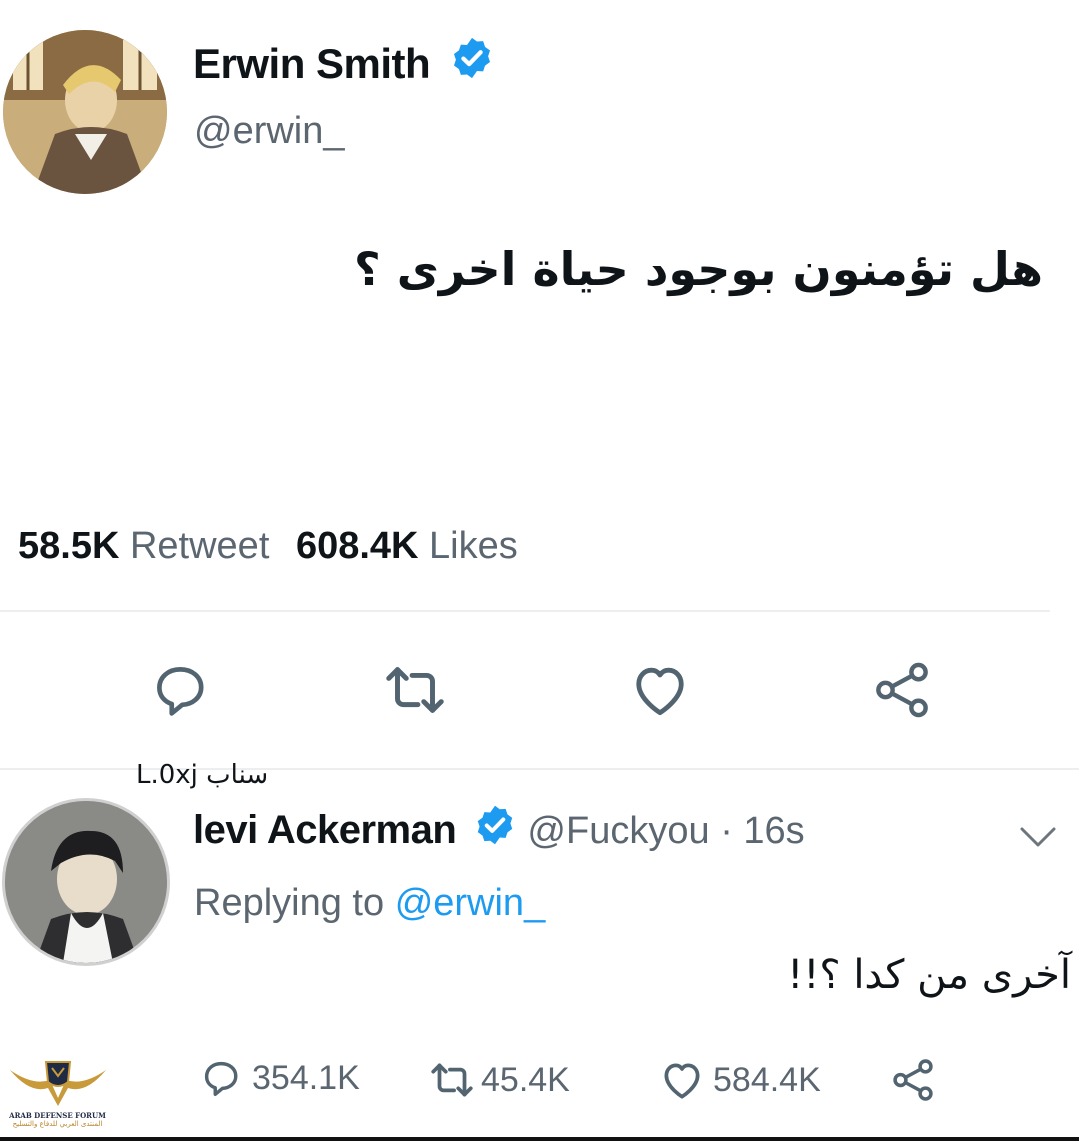 The height and width of the screenshot is (1141, 1079). What do you see at coordinates (539, 1139) in the screenshot?
I see `bottom-edge` at bounding box center [539, 1139].